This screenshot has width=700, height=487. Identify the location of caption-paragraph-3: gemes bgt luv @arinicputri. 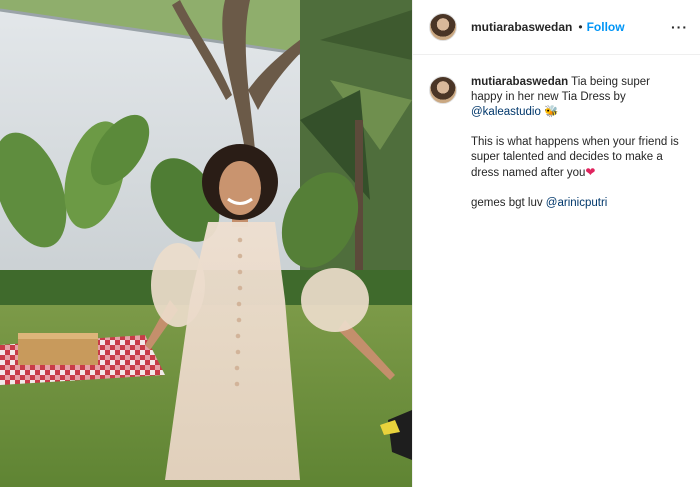
(576, 203).